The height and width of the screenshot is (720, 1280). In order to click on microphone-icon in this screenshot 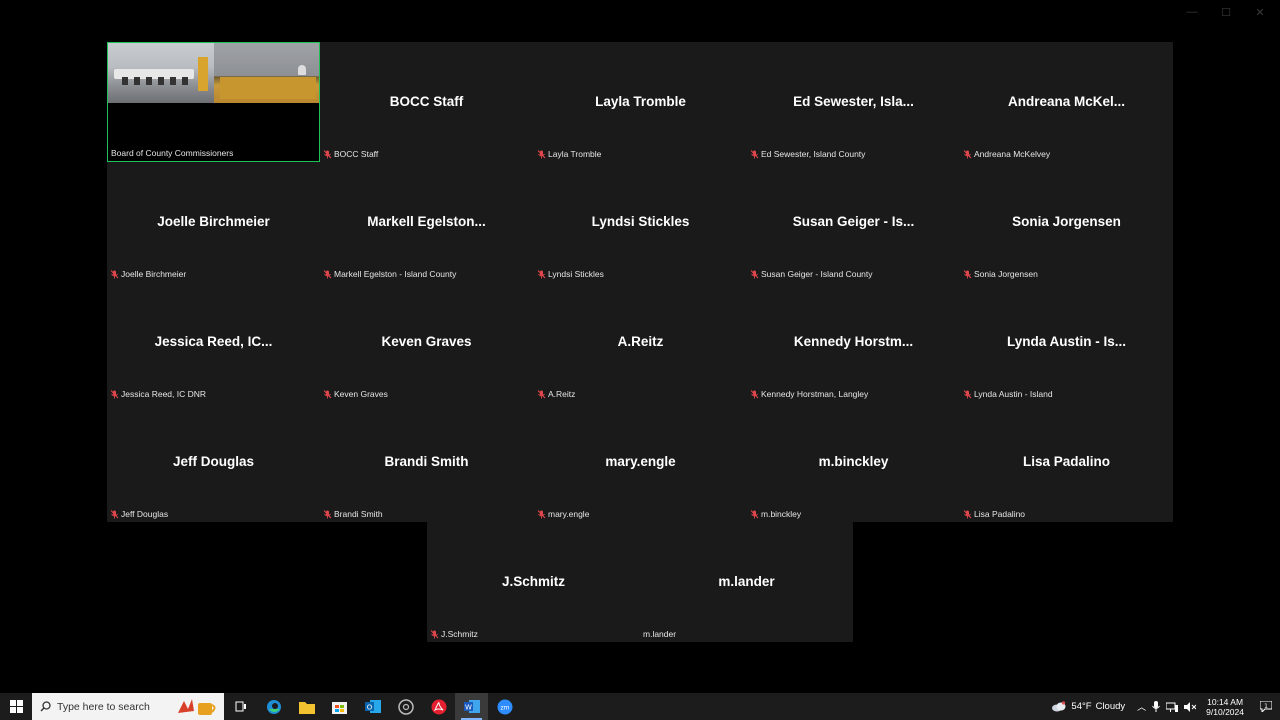, I will do `click(1156, 706)`.